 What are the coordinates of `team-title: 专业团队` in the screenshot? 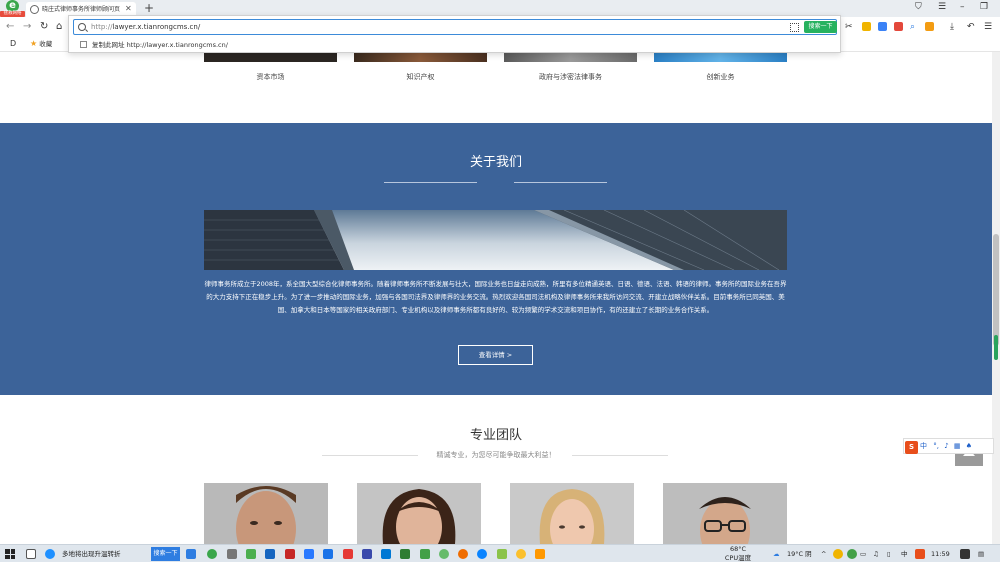 It's located at (495, 435).